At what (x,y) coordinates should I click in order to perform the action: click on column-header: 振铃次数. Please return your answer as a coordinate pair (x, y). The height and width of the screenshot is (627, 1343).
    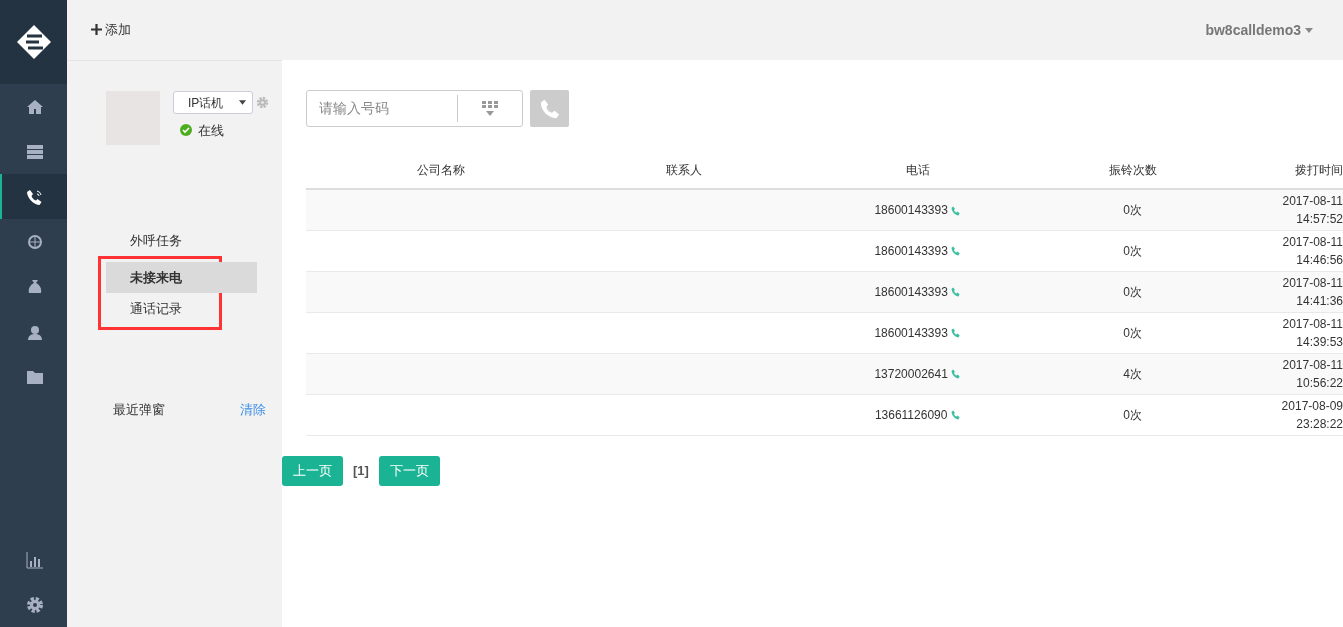
    Looking at the image, I should click on (1132, 169).